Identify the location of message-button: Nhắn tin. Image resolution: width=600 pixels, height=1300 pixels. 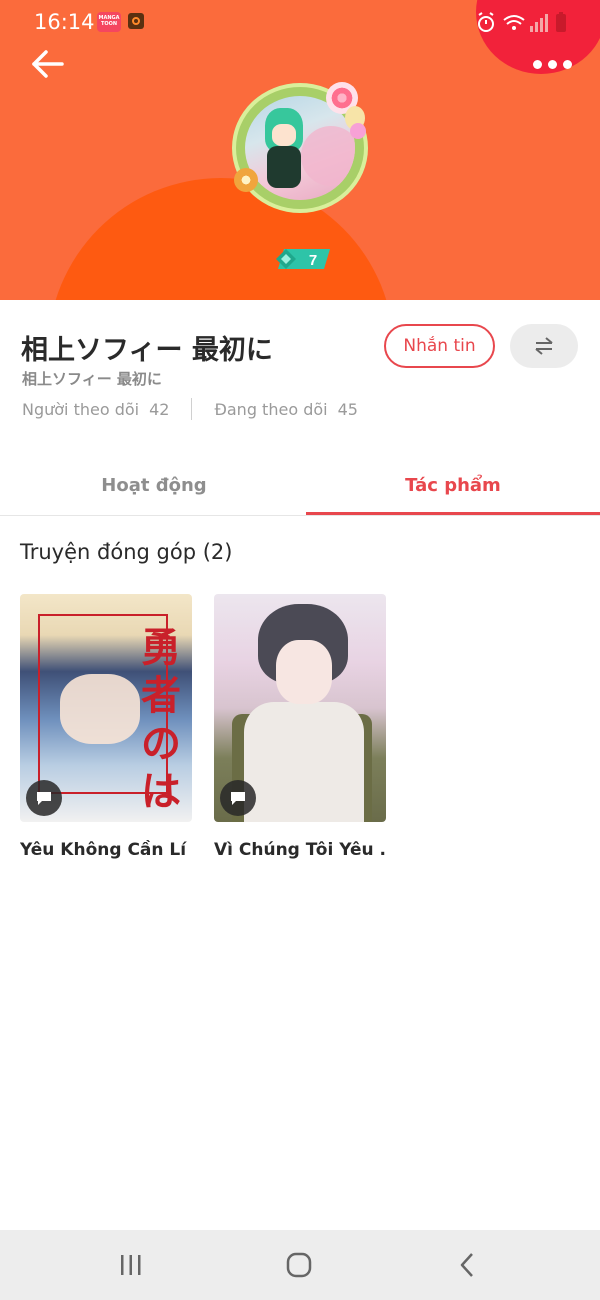
(439, 346).